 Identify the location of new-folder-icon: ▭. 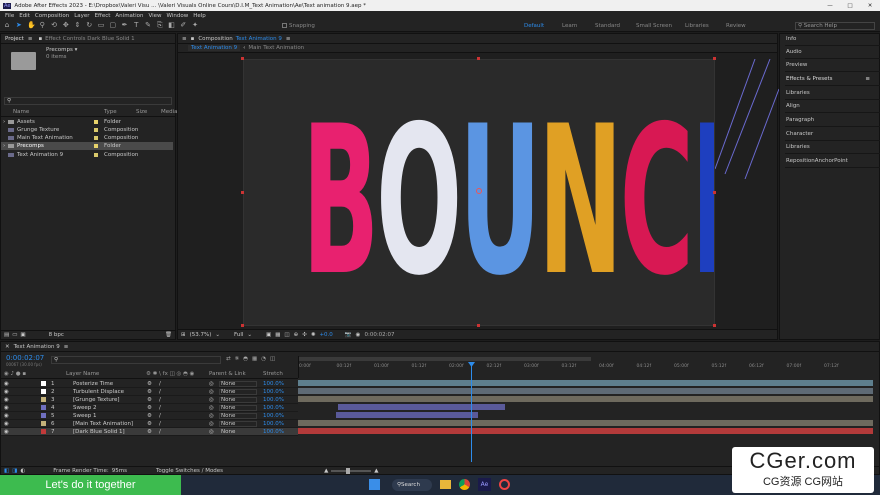
(14, 335).